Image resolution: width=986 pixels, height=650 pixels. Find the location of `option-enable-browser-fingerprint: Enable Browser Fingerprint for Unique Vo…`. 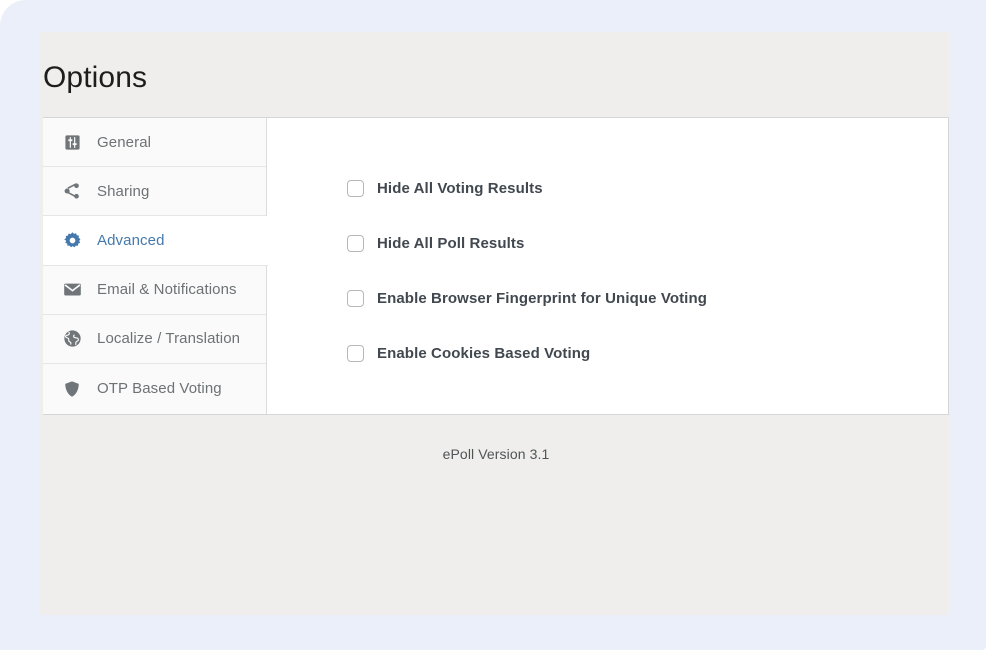

option-enable-browser-fingerprint: Enable Browser Fingerprint for Unique Vo… is located at coordinates (527, 298).